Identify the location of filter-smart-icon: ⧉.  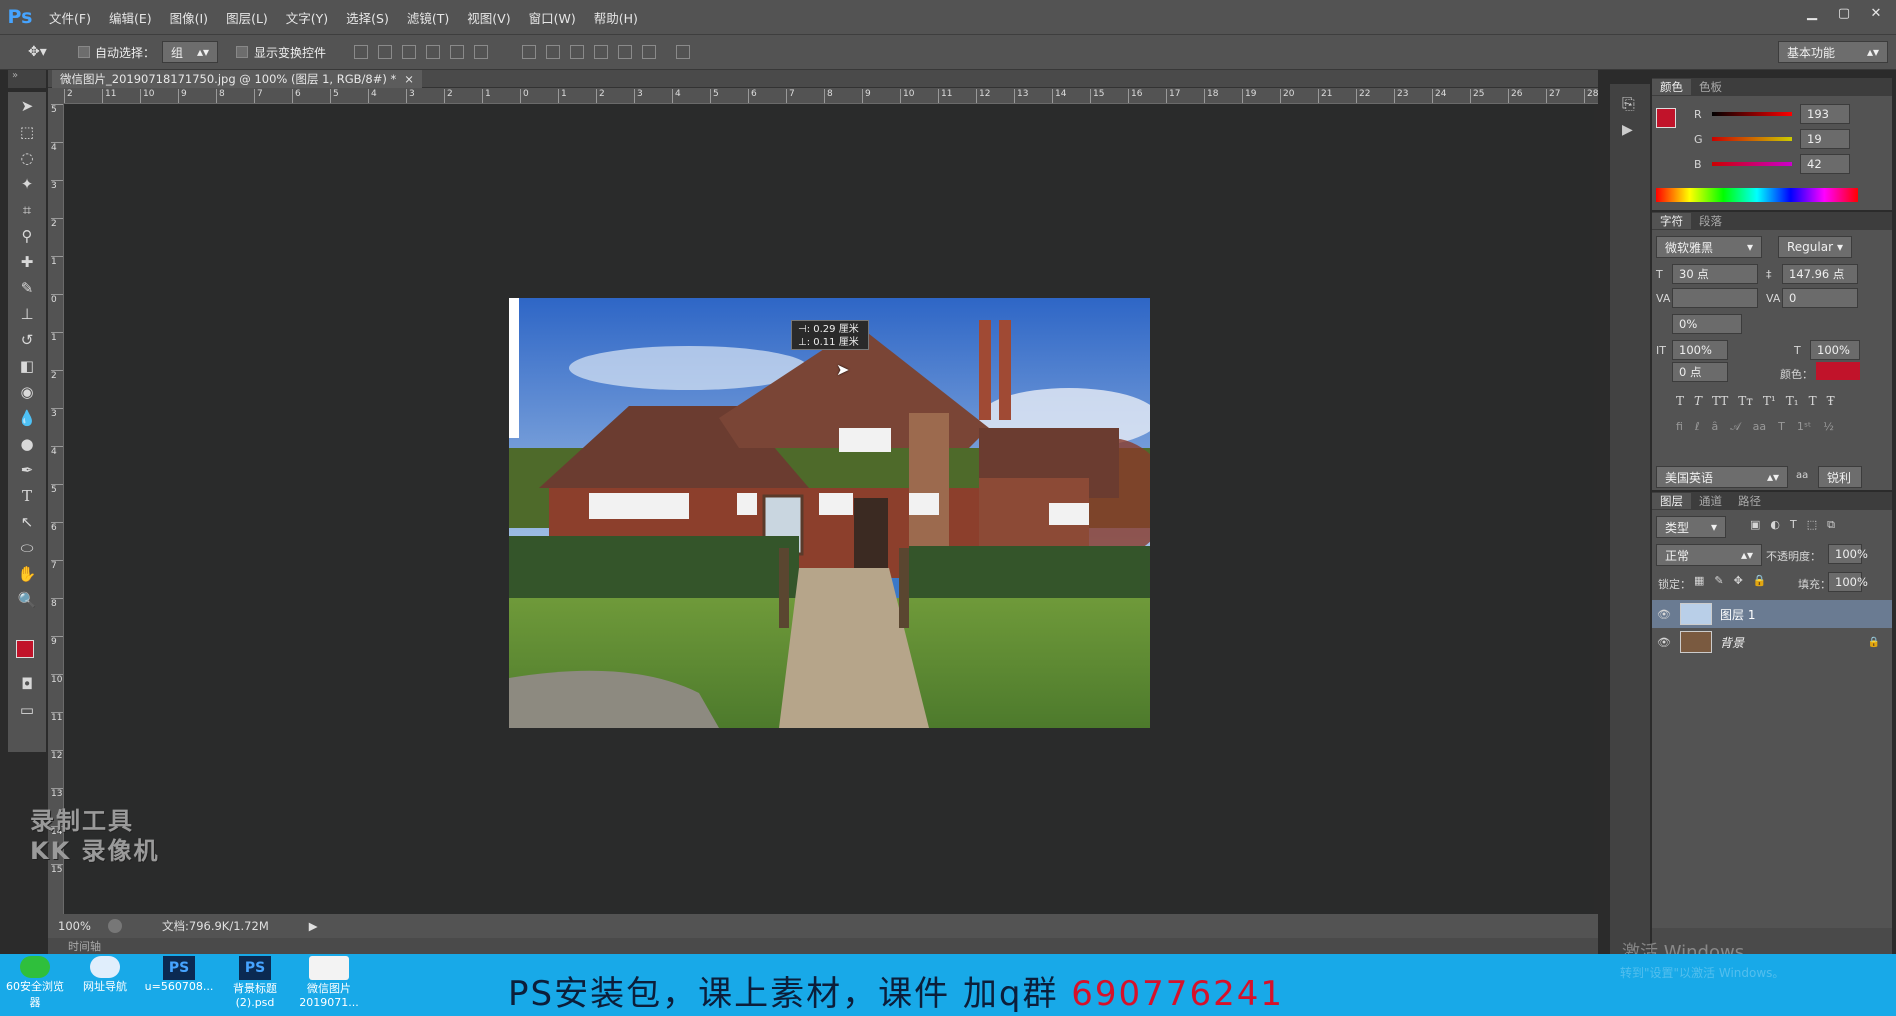
(1831, 525).